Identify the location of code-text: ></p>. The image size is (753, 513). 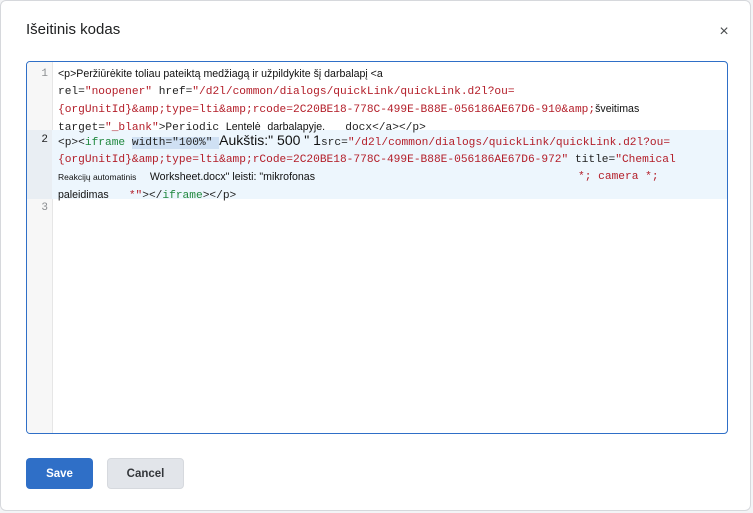
(219, 196).